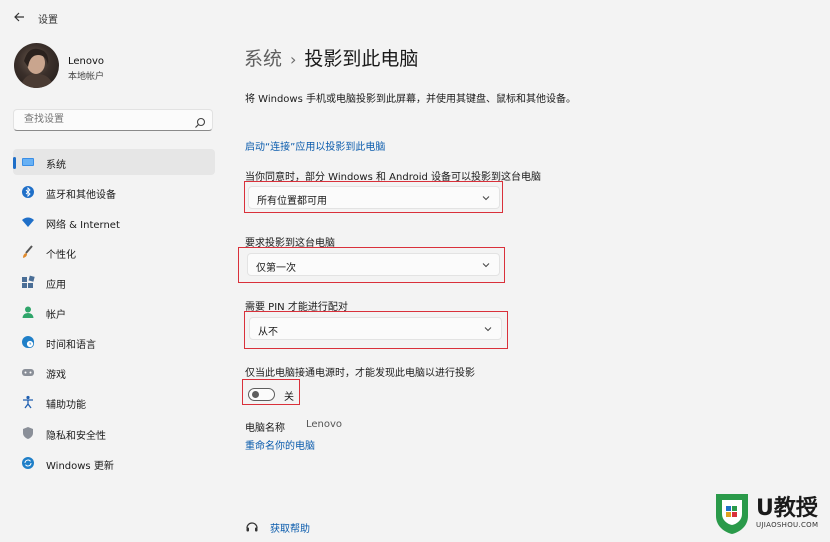 This screenshot has width=830, height=542. What do you see at coordinates (28, 222) in the screenshot?
I see `wifi-icon` at bounding box center [28, 222].